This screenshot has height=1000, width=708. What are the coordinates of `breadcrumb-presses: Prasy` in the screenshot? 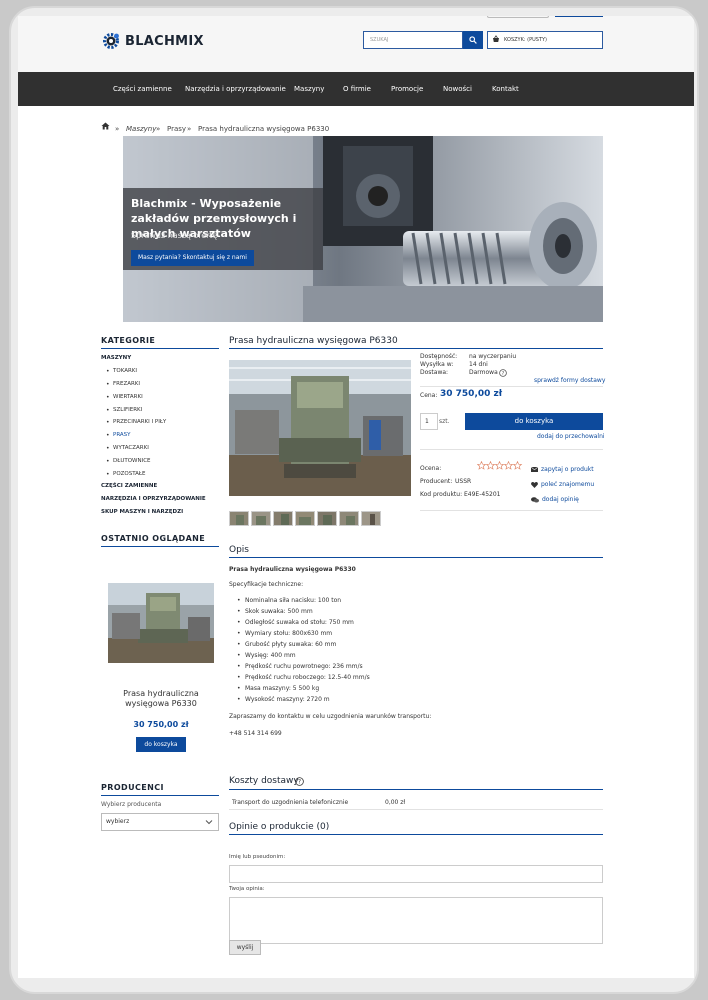 It's located at (176, 129).